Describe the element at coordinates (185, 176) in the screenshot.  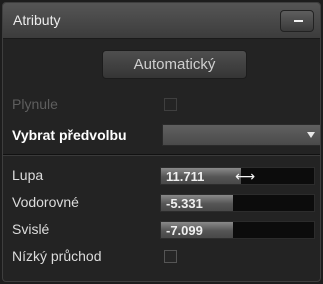
I see `zoom-slider-value: 11.711` at that location.